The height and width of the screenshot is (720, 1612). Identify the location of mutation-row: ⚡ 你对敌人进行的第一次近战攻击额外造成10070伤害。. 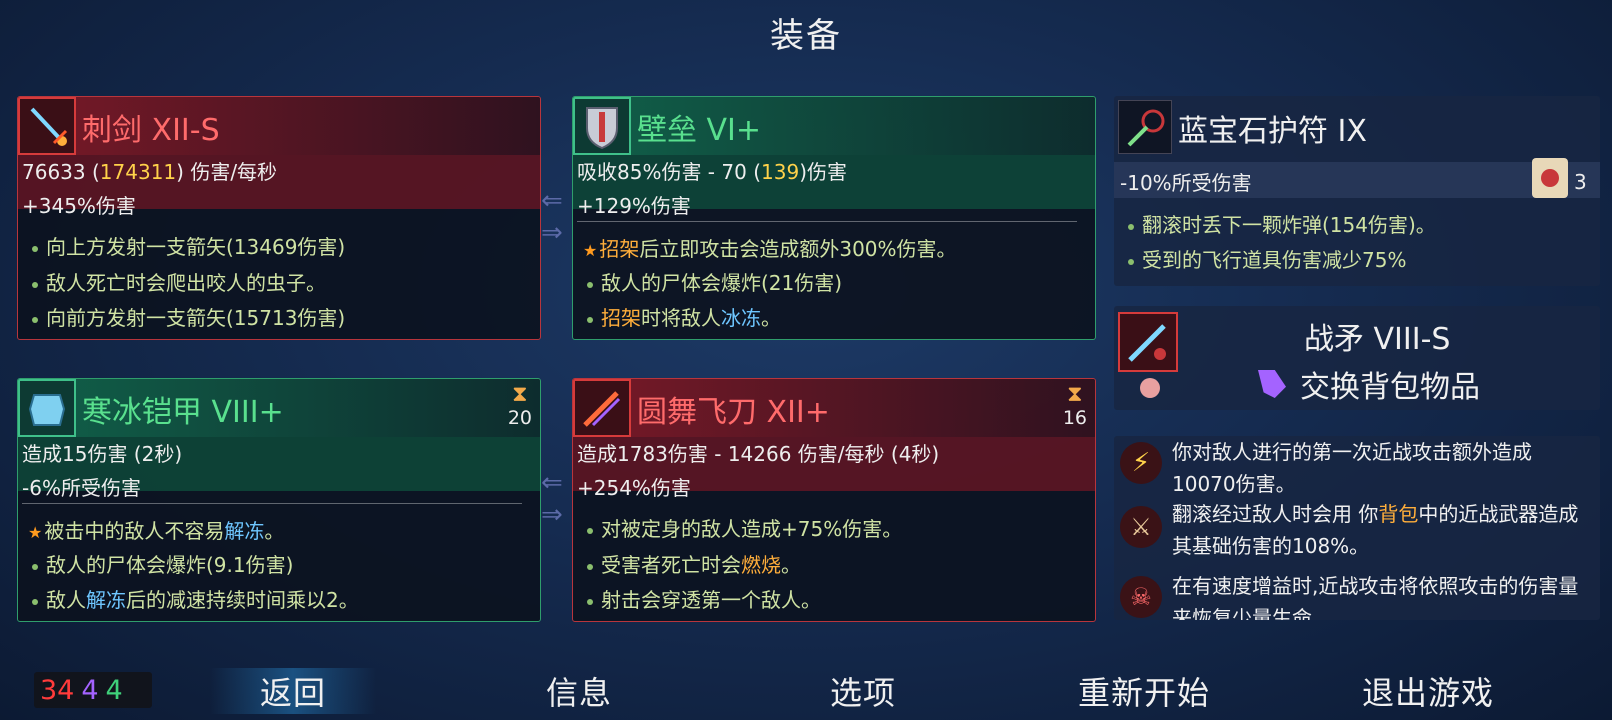
(1357, 466).